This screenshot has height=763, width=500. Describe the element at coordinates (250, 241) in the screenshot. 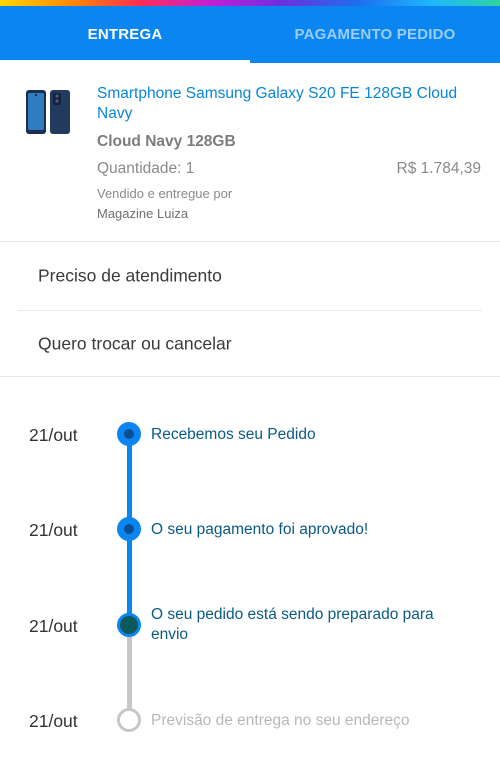

I see `divider` at that location.